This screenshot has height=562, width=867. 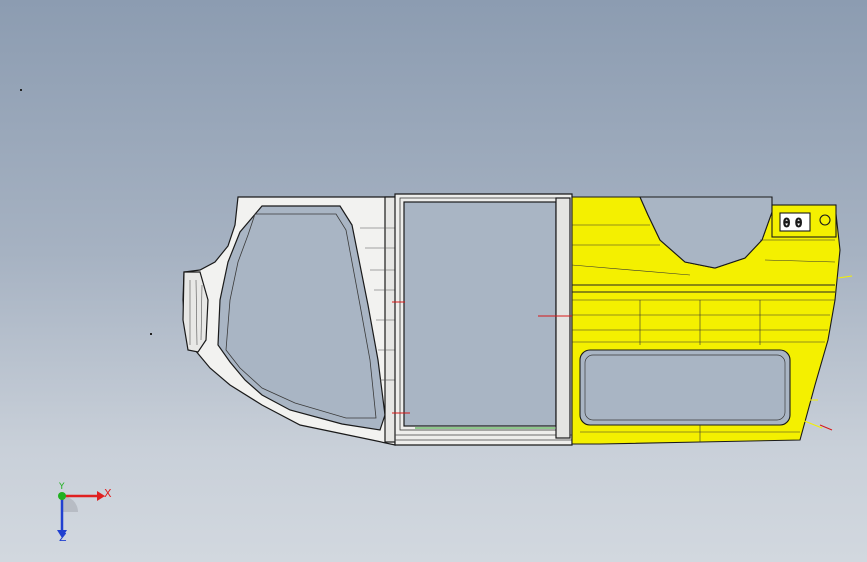 What do you see at coordinates (63, 537) in the screenshot?
I see `z-axis-label: Z` at bounding box center [63, 537].